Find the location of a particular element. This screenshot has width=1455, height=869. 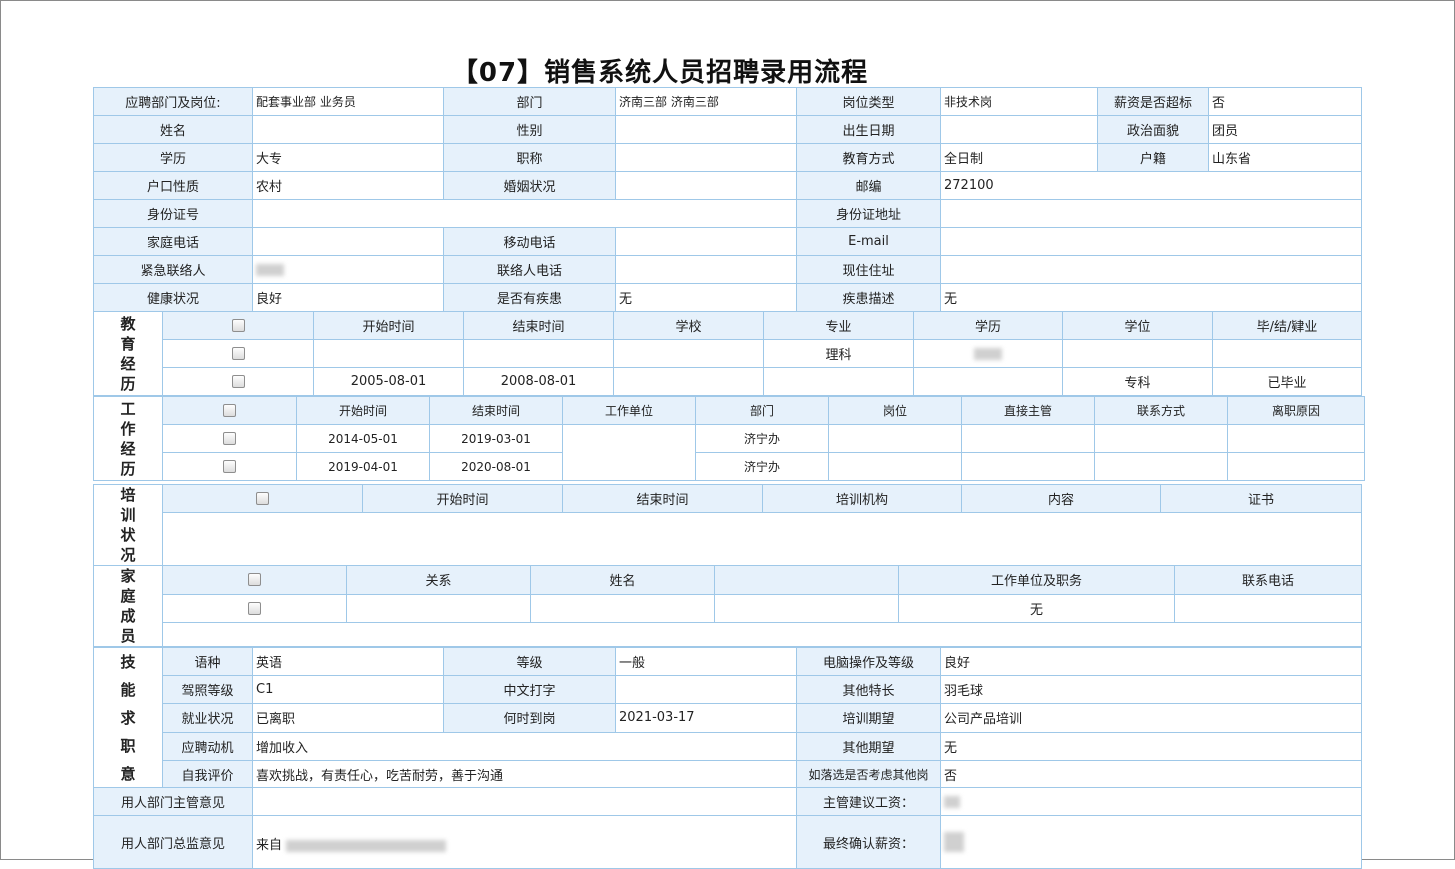

field-value: 喜欢挑战，有责任心，吃苦耐劳，善于沟通 is located at coordinates (525, 774).